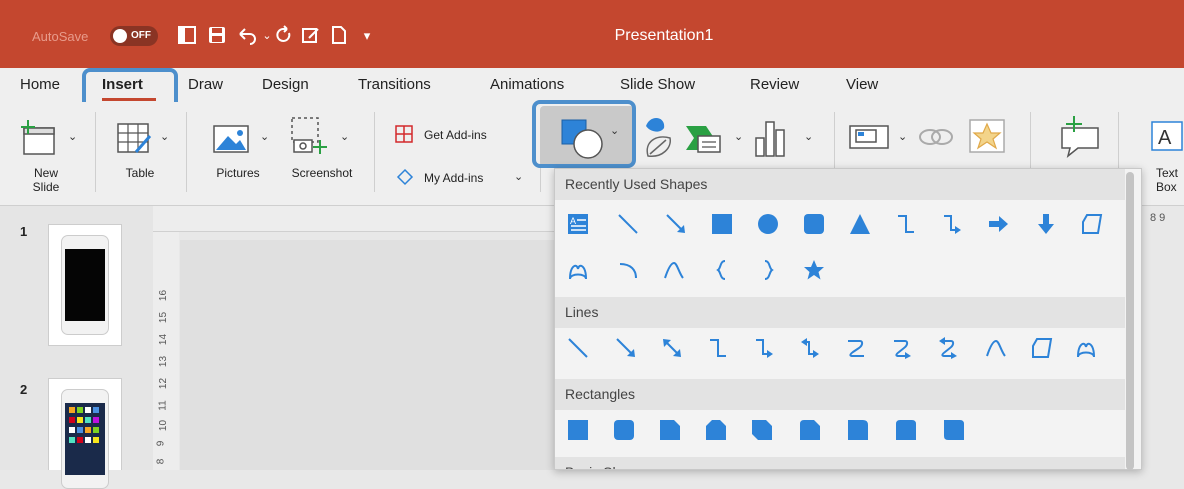 This screenshot has height=489, width=1184. Describe the element at coordinates (308, 138) in the screenshot. I see `screenshot-icon` at that location.